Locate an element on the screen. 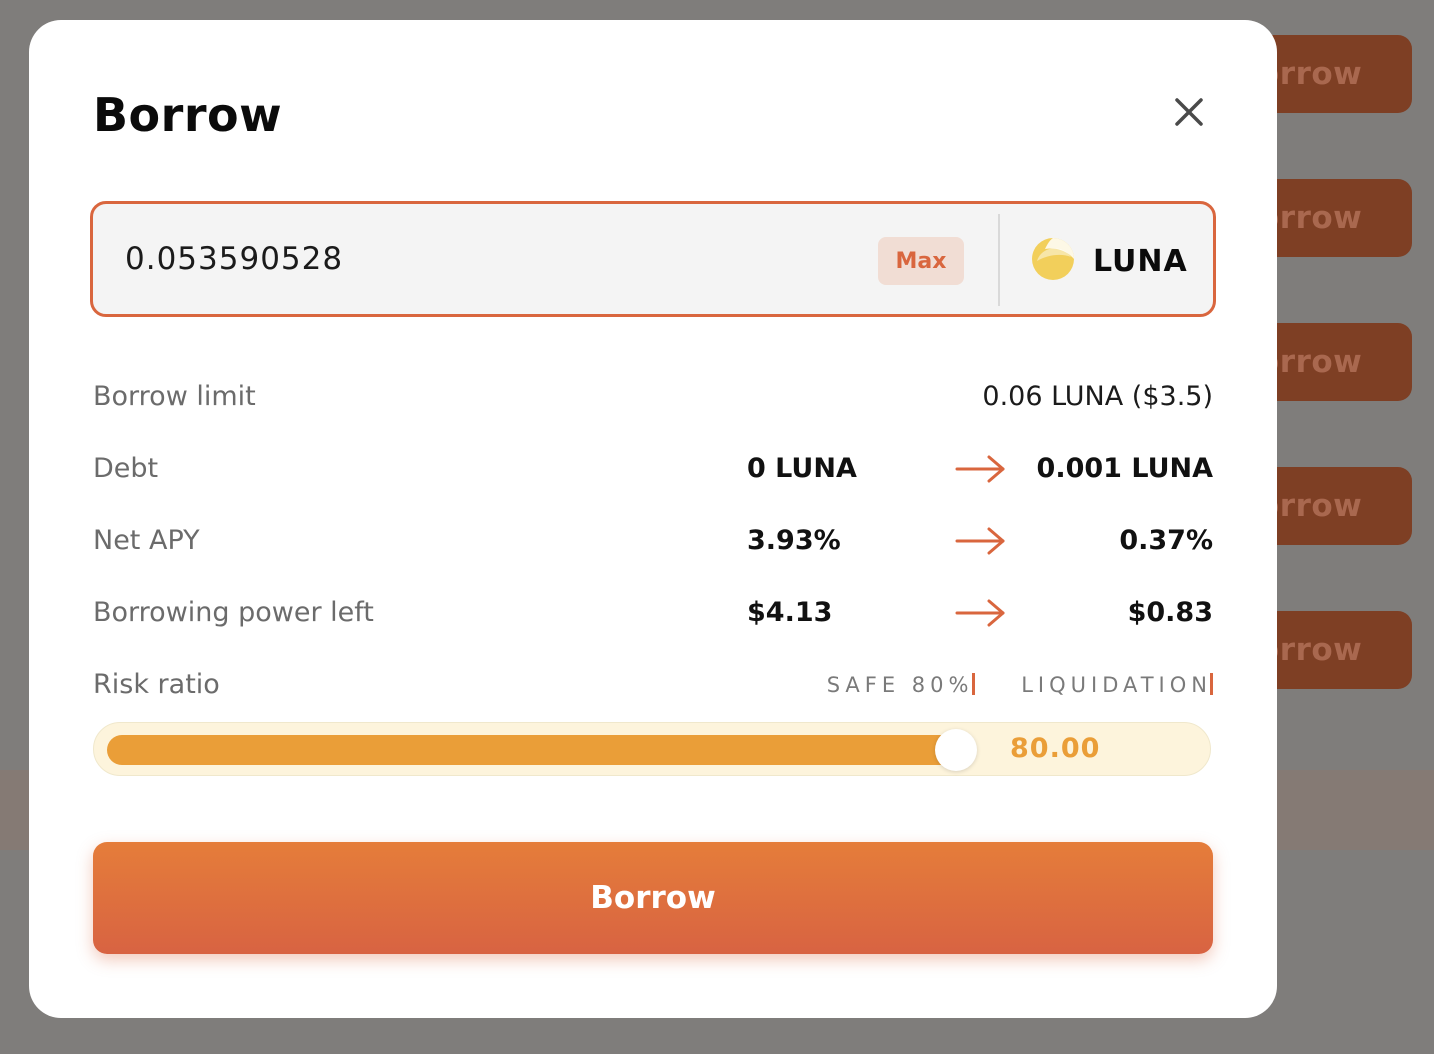 This screenshot has width=1434, height=1054. borrow-limit-value: 0.06 LUNA ($3.5) is located at coordinates (1097, 396).